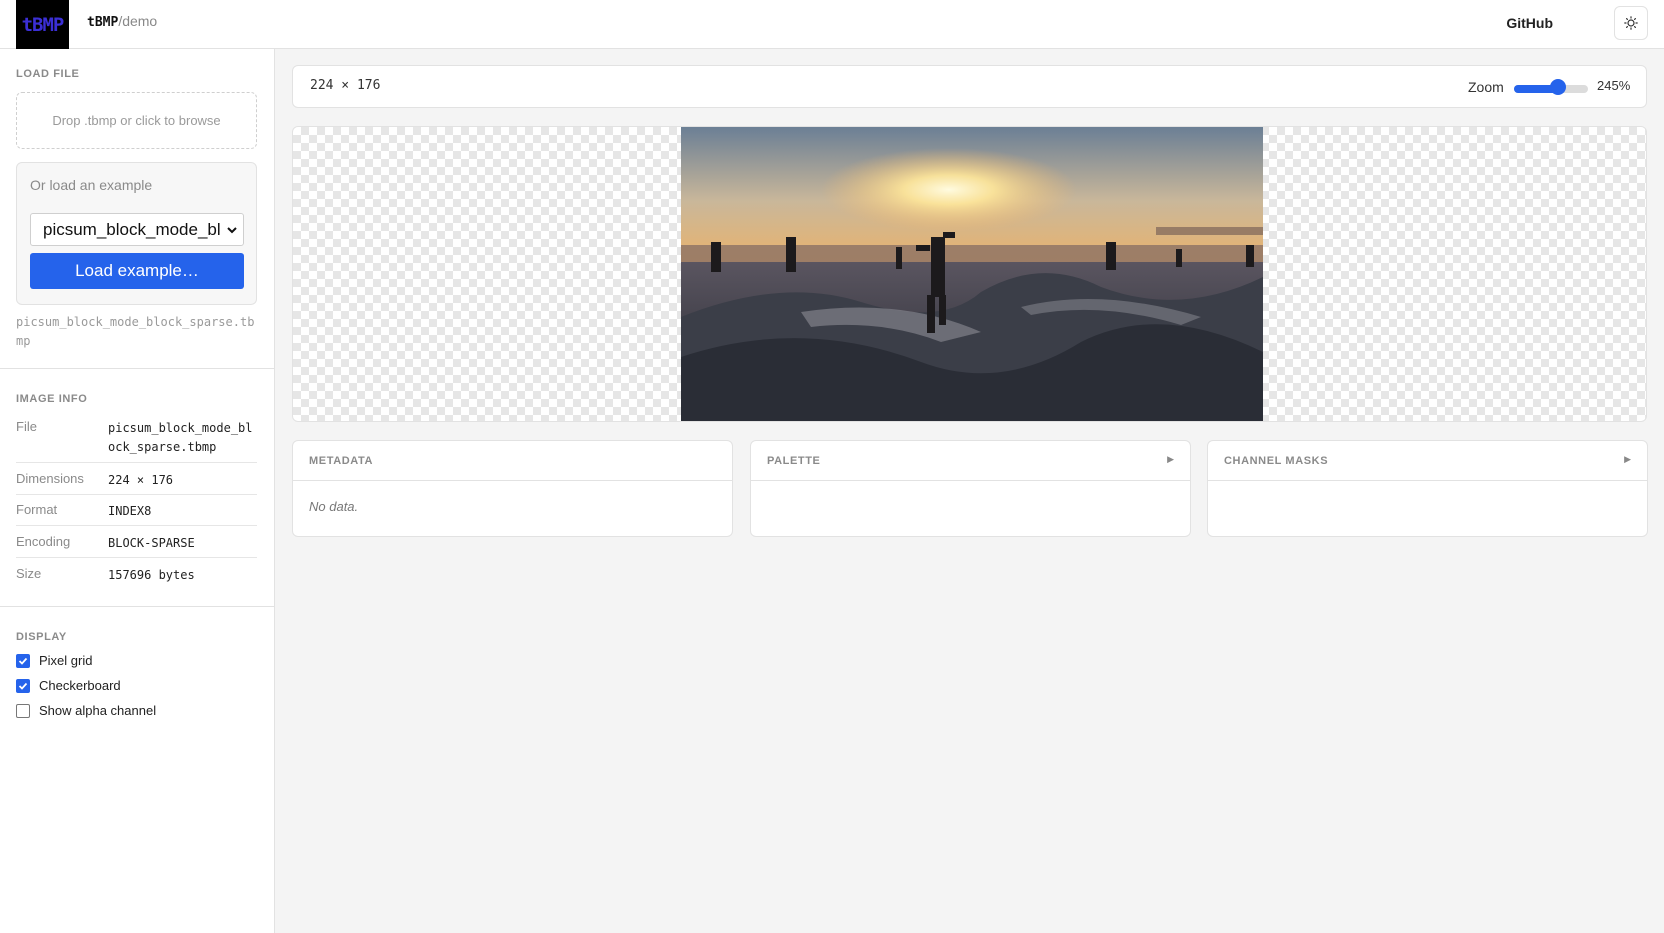  I want to click on sun-icon, so click(1631, 23).